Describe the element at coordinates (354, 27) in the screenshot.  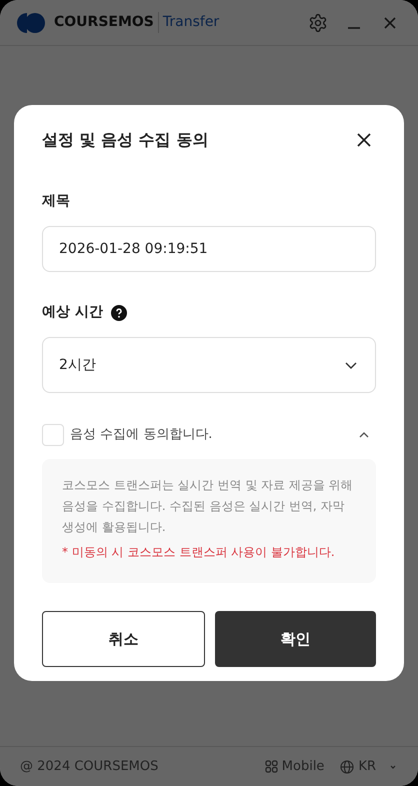
I see `minimize-icon` at that location.